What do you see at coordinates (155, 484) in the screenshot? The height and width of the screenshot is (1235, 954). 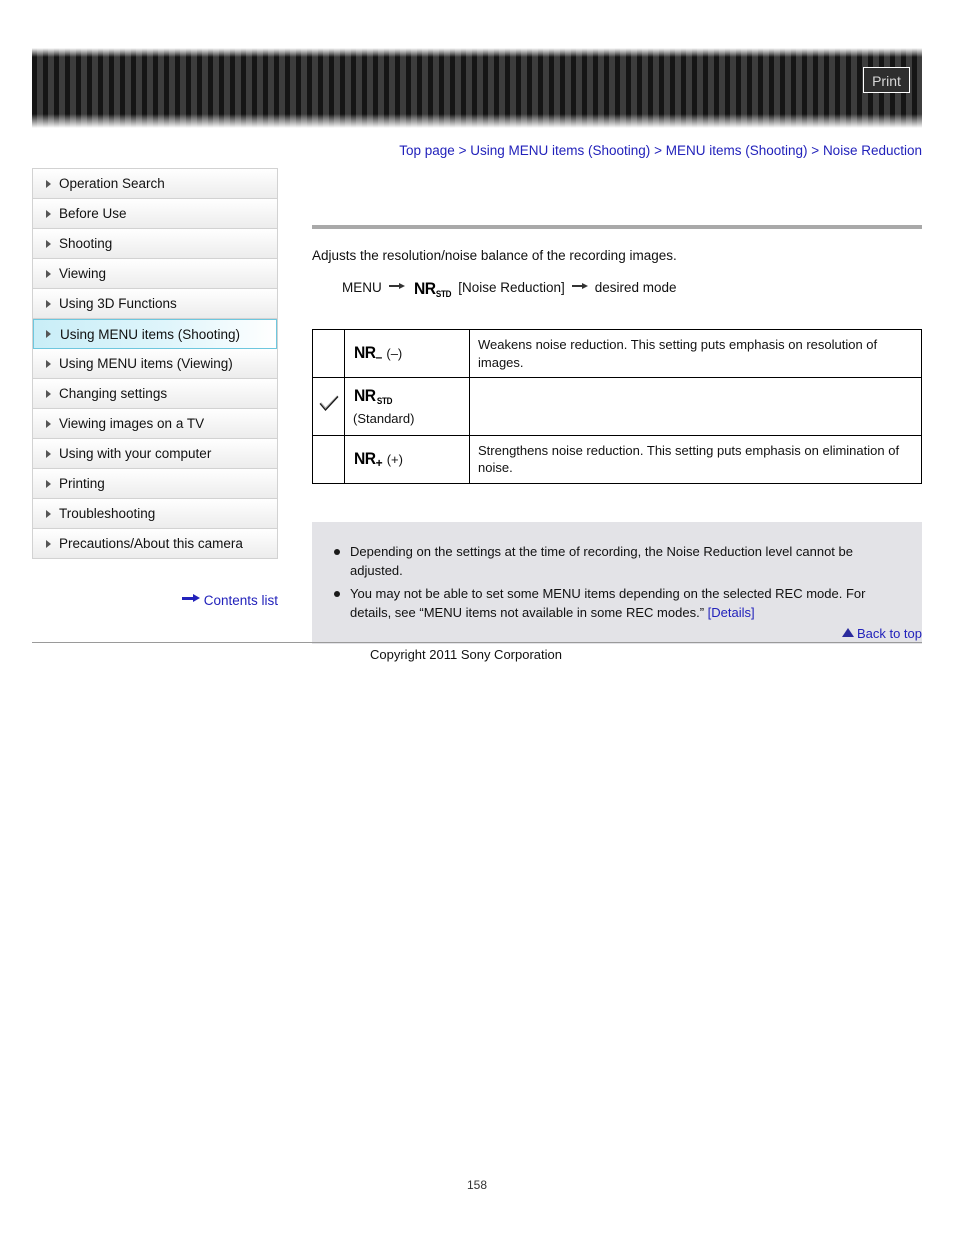 I see `sidebar-item-printing: Printing` at bounding box center [155, 484].